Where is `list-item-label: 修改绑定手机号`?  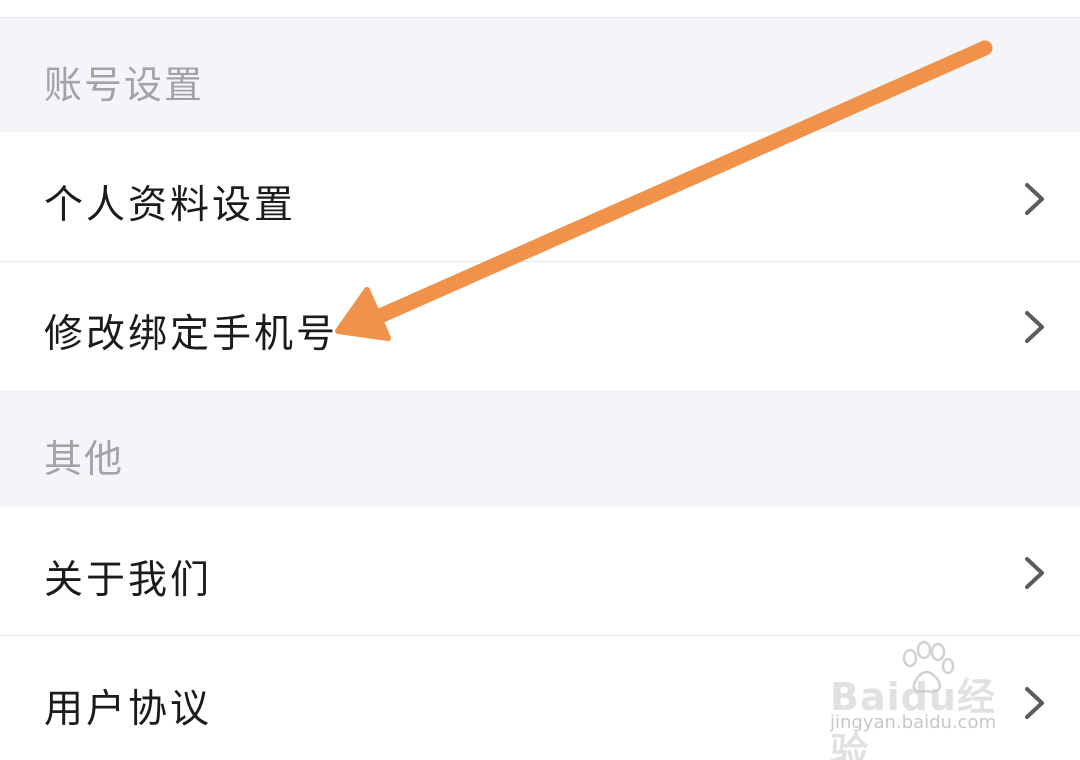
list-item-label: 修改绑定手机号 is located at coordinates (191, 334).